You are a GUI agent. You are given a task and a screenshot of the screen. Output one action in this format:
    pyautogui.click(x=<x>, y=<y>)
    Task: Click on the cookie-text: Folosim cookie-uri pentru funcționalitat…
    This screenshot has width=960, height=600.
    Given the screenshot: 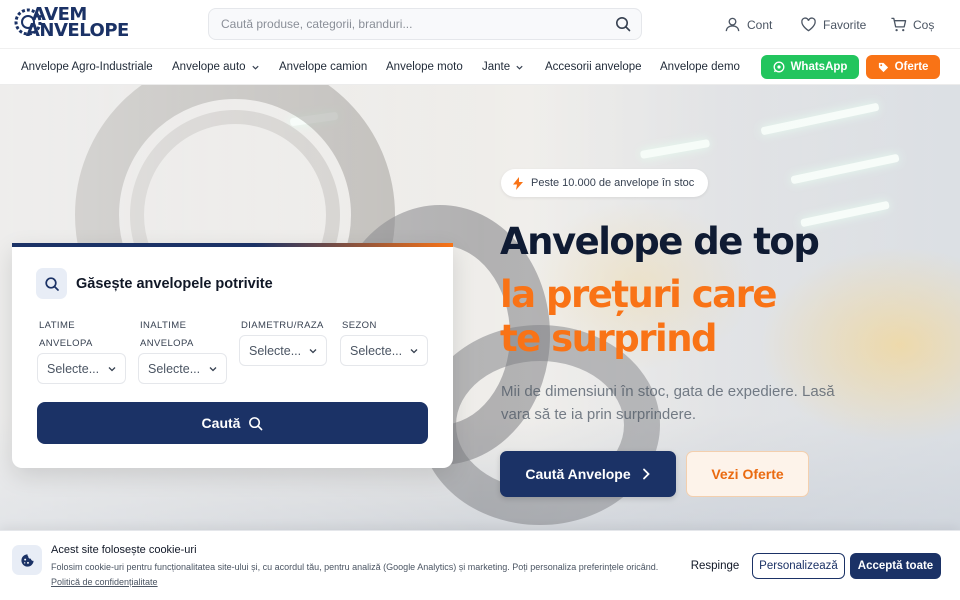 What is the action you would take?
    pyautogui.click(x=361, y=574)
    